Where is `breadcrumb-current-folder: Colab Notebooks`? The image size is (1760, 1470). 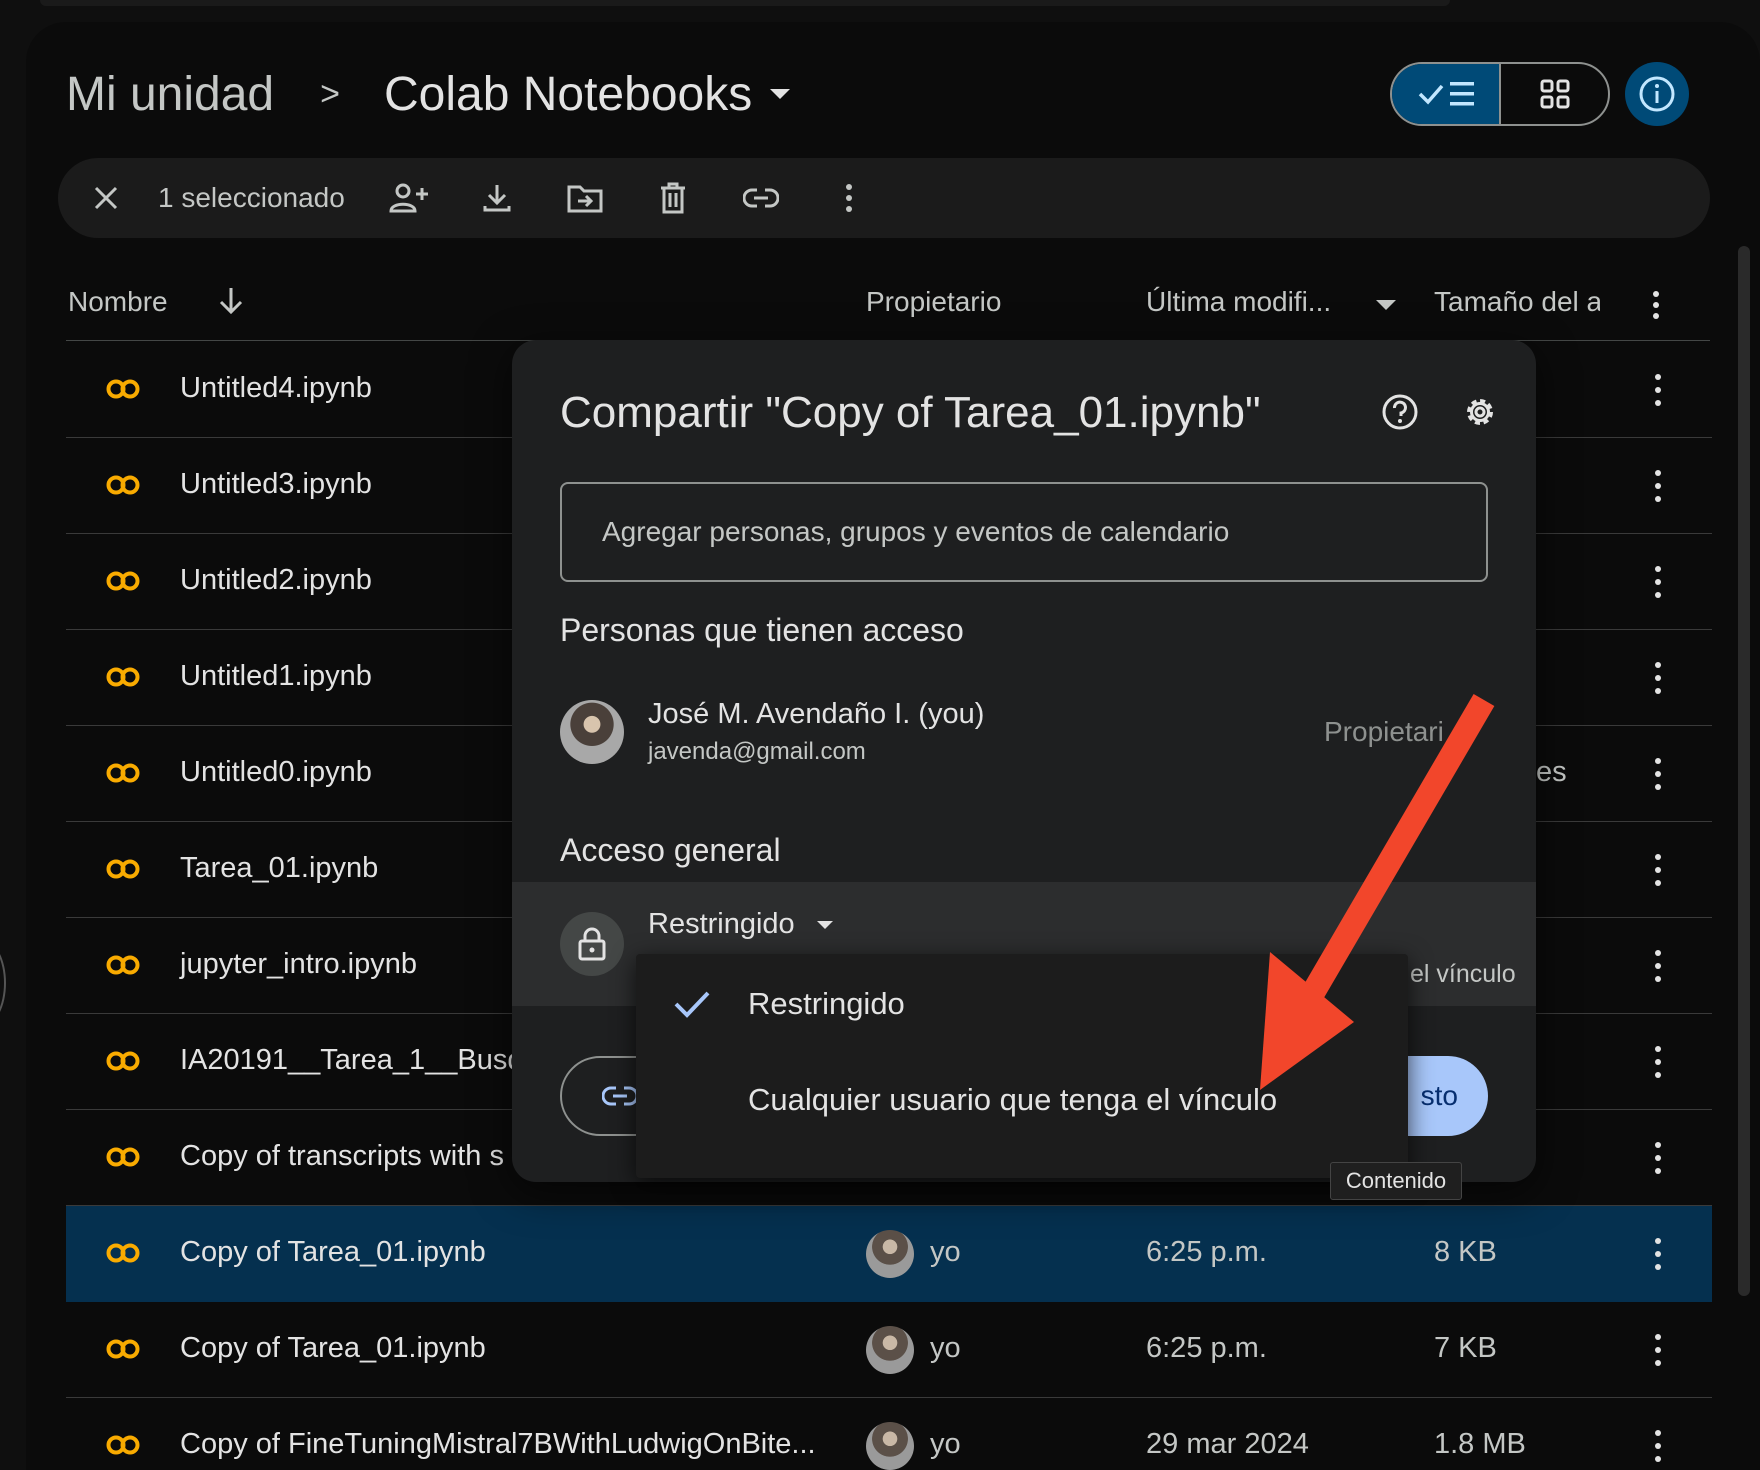
breadcrumb-current-folder: Colab Notebooks is located at coordinates (587, 94).